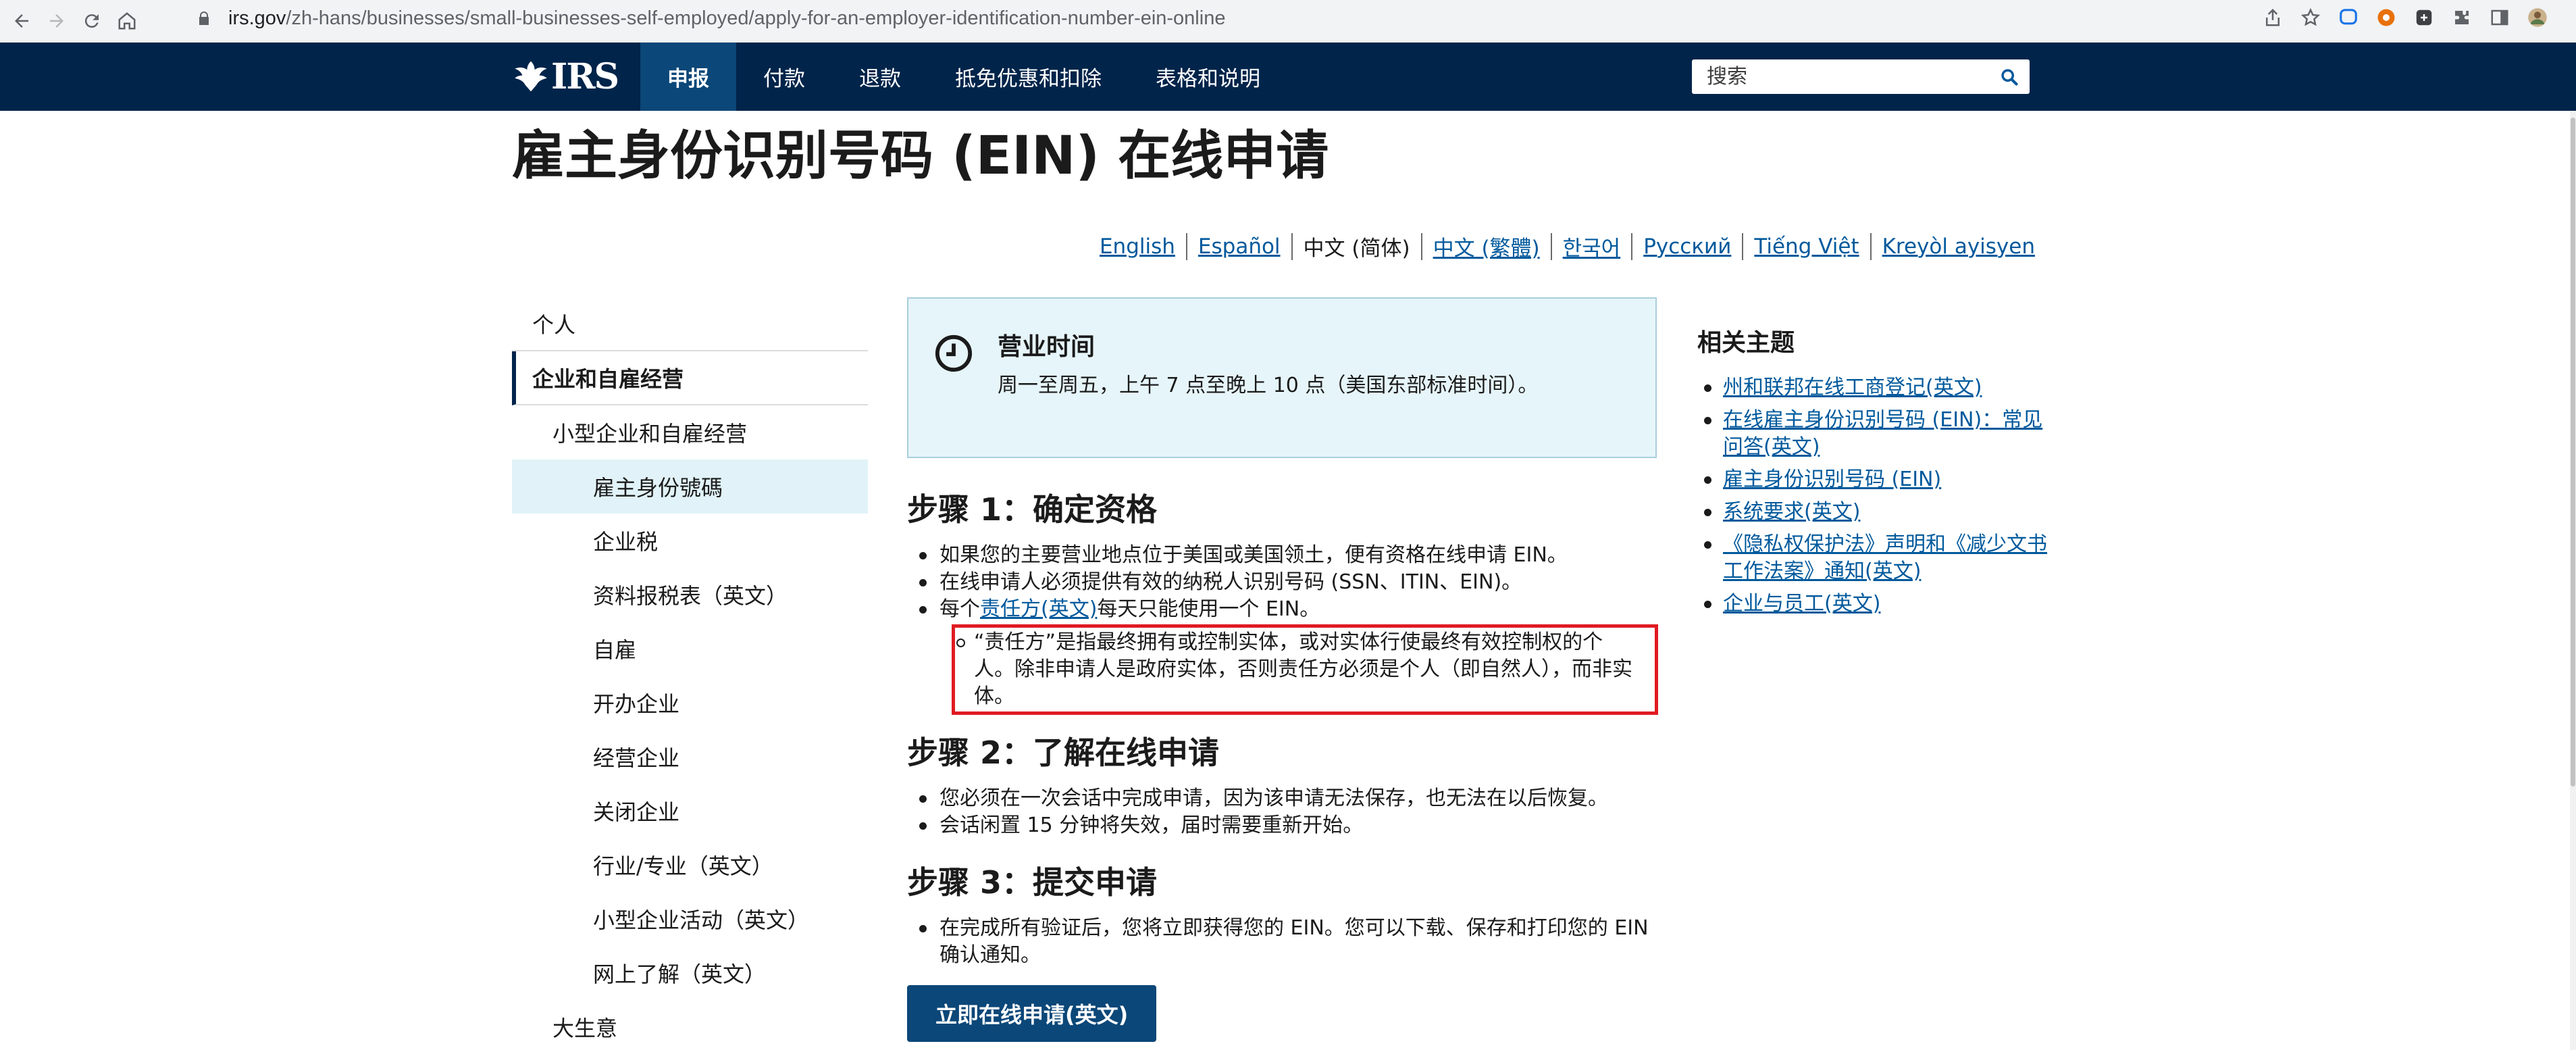  Describe the element at coordinates (1047, 347) in the screenshot. I see `hours-title: 营业时间` at that location.